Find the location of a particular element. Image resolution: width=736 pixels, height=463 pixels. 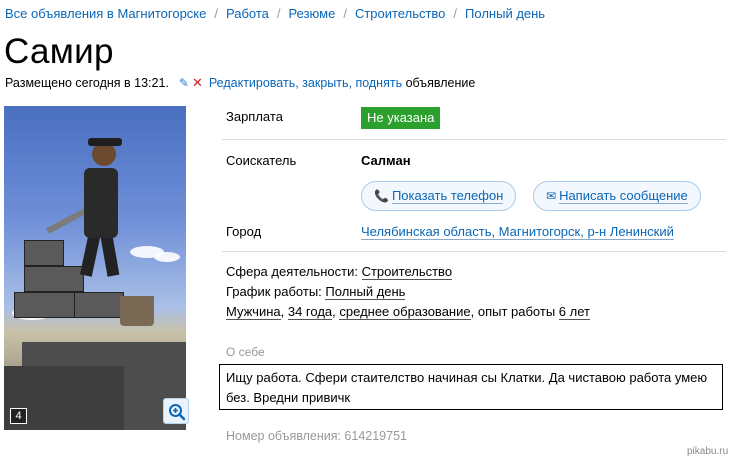

city-label: Город is located at coordinates (244, 231).